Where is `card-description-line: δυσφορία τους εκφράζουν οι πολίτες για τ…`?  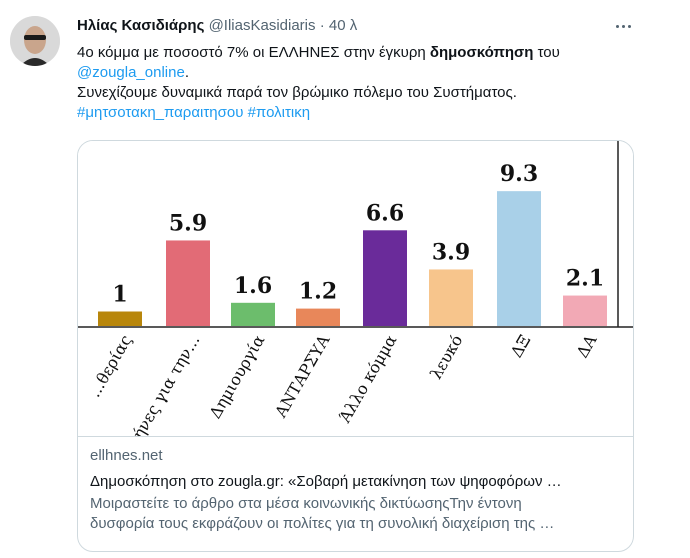
card-description-line: δυσφορία τους εκφράζουν οι πολίτες για τ… is located at coordinates (322, 523).